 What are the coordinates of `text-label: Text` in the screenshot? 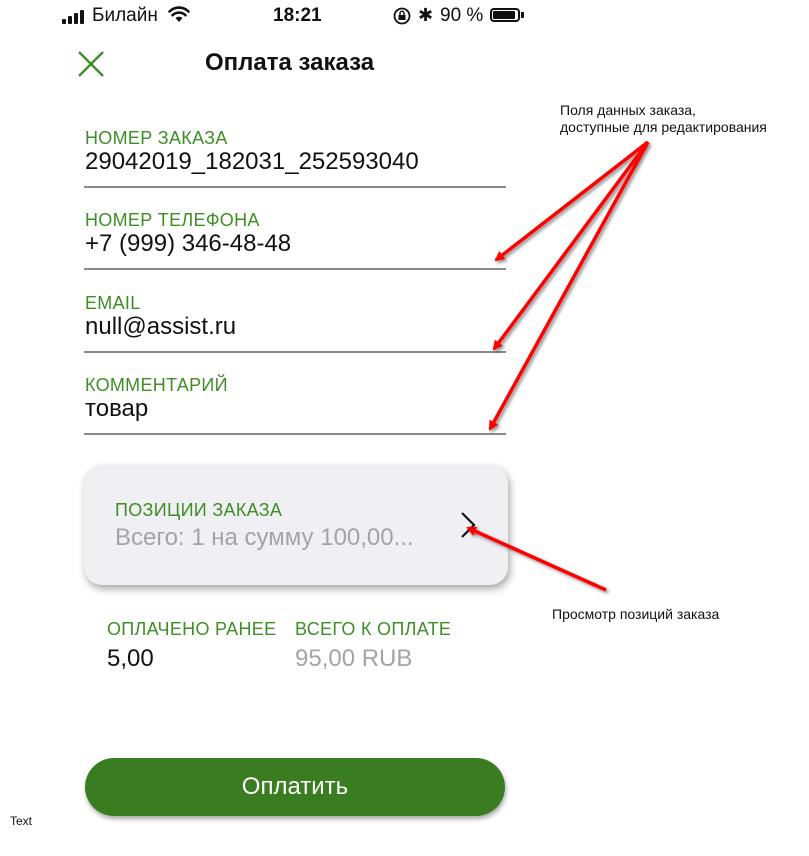 It's located at (21, 821).